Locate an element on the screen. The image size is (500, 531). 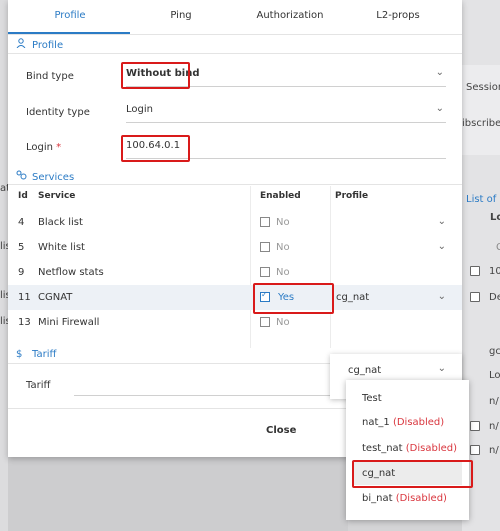
tariff-section-header: $ Tariff is located at coordinates (36, 354).